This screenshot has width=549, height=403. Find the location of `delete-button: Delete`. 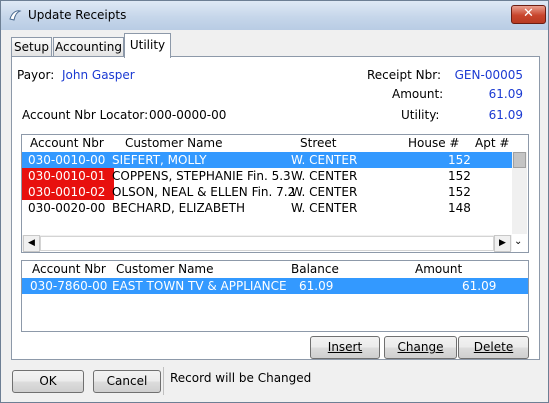

delete-button: Delete is located at coordinates (493, 347).